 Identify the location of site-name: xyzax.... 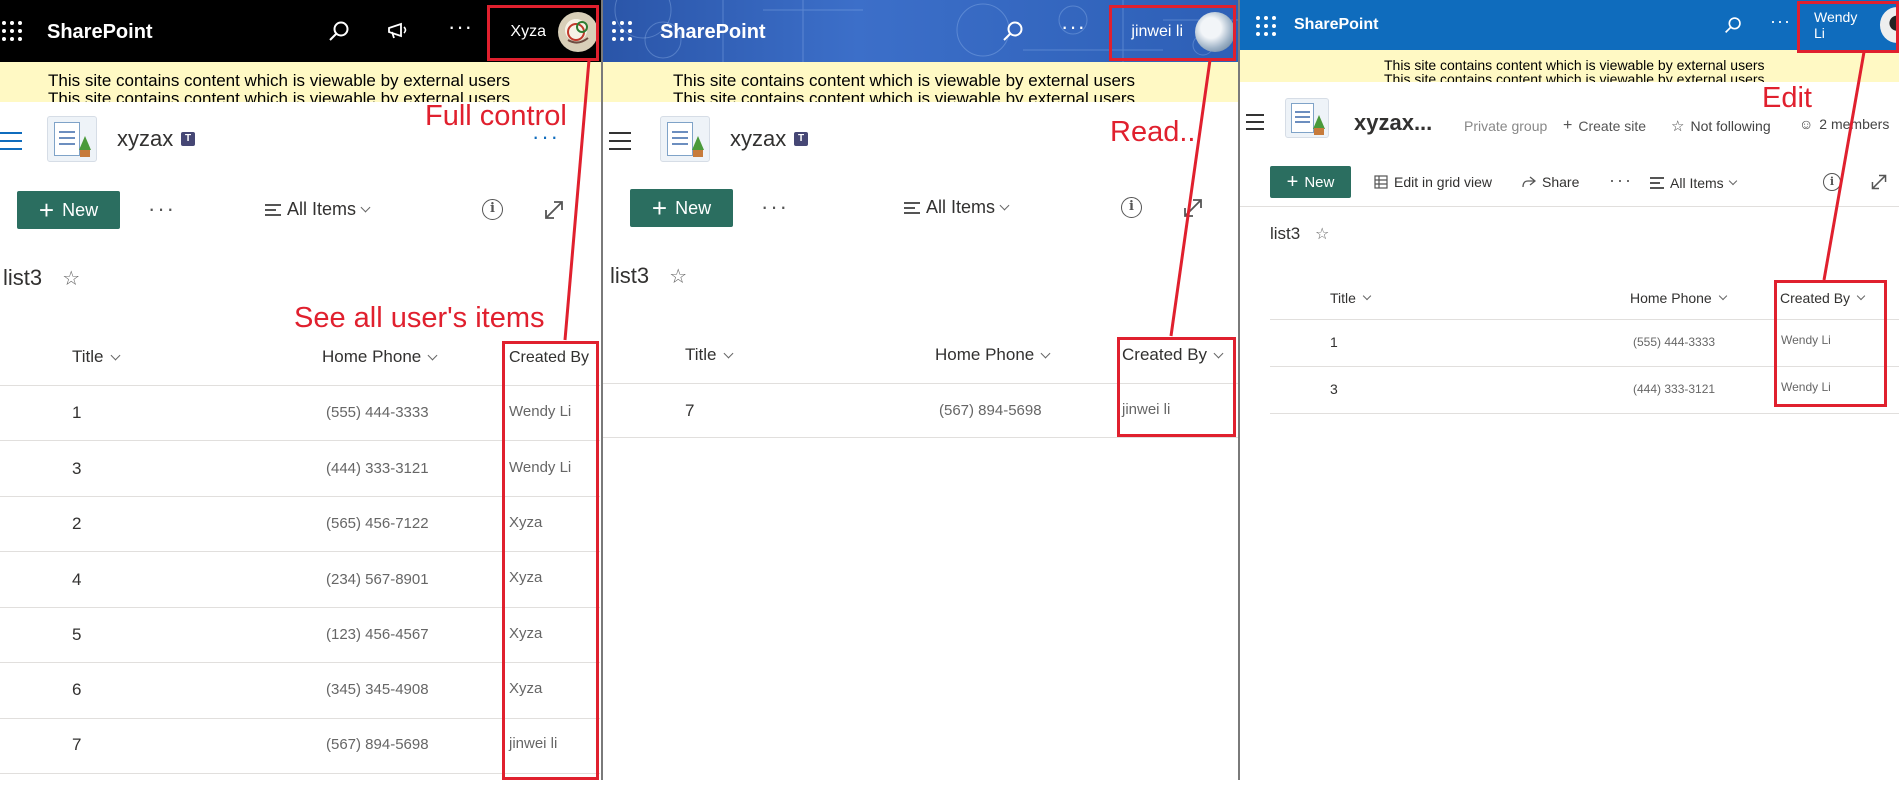
(1393, 123).